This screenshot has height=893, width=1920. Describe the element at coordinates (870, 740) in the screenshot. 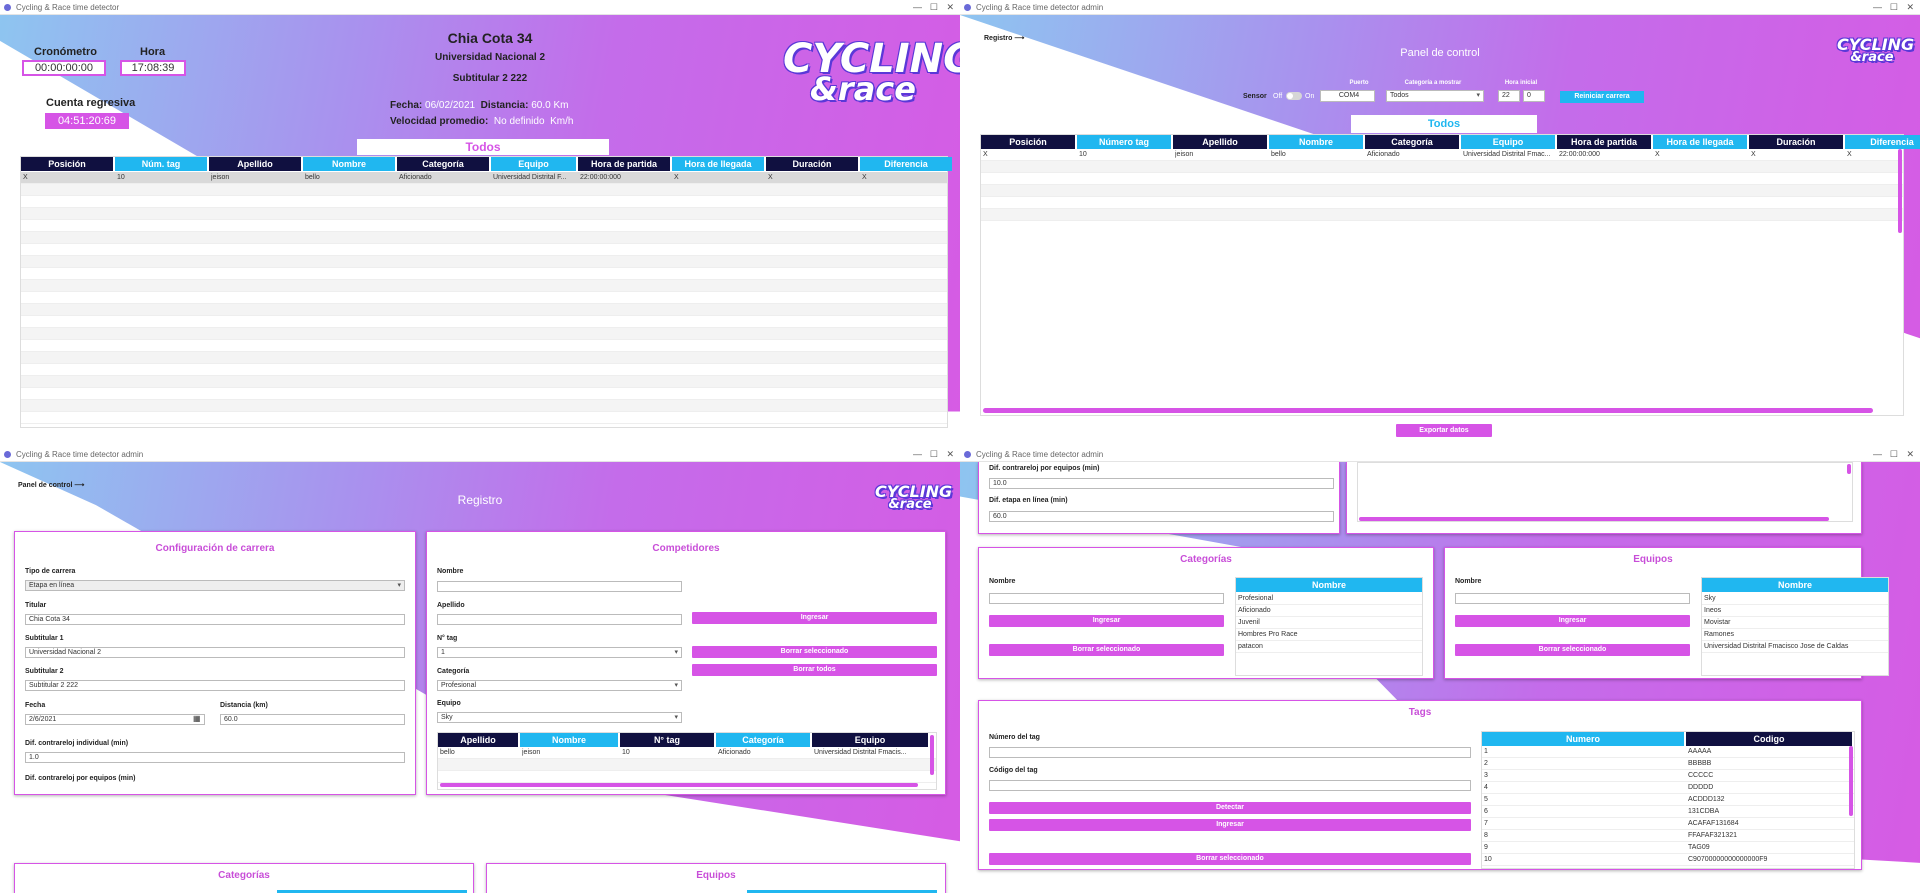

I see `table-header-4: Equipo` at that location.